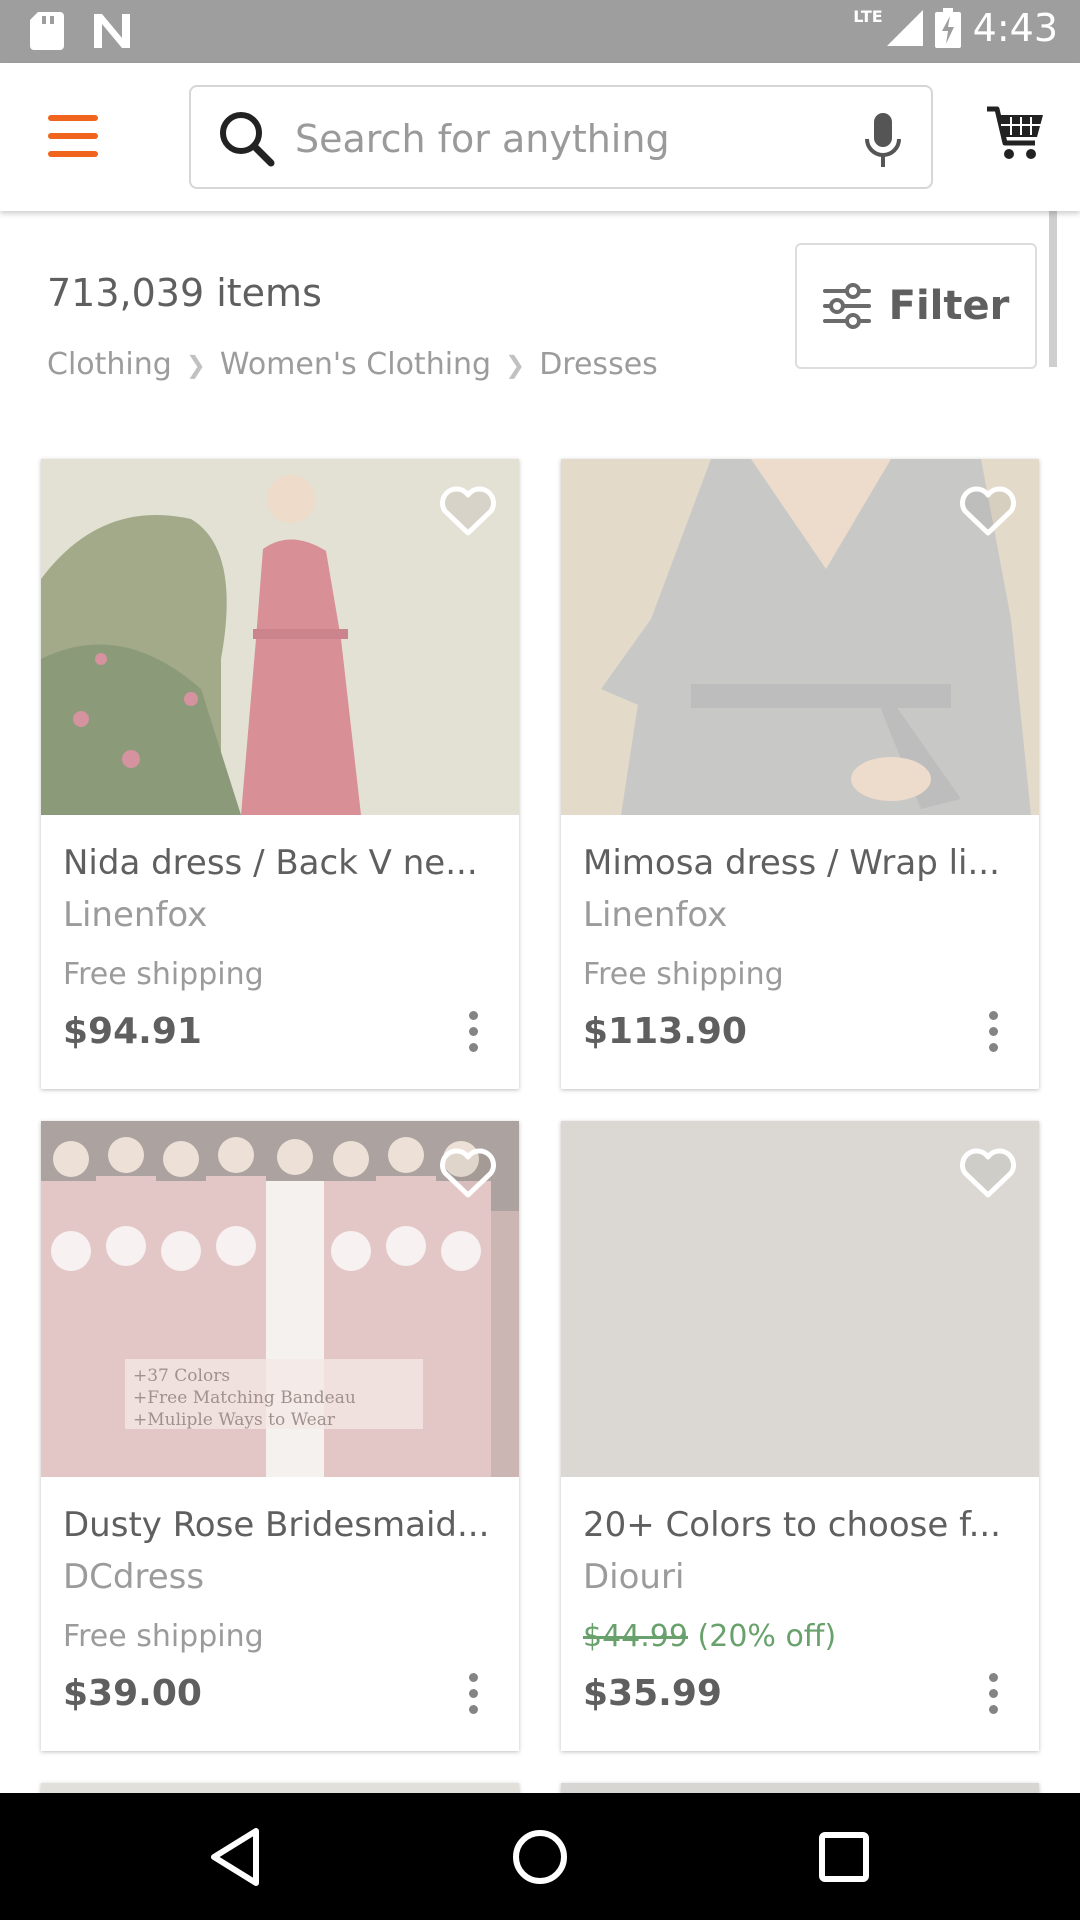 Image resolution: width=1080 pixels, height=1920 pixels. What do you see at coordinates (112, 31) in the screenshot?
I see `n-notification-icon` at bounding box center [112, 31].